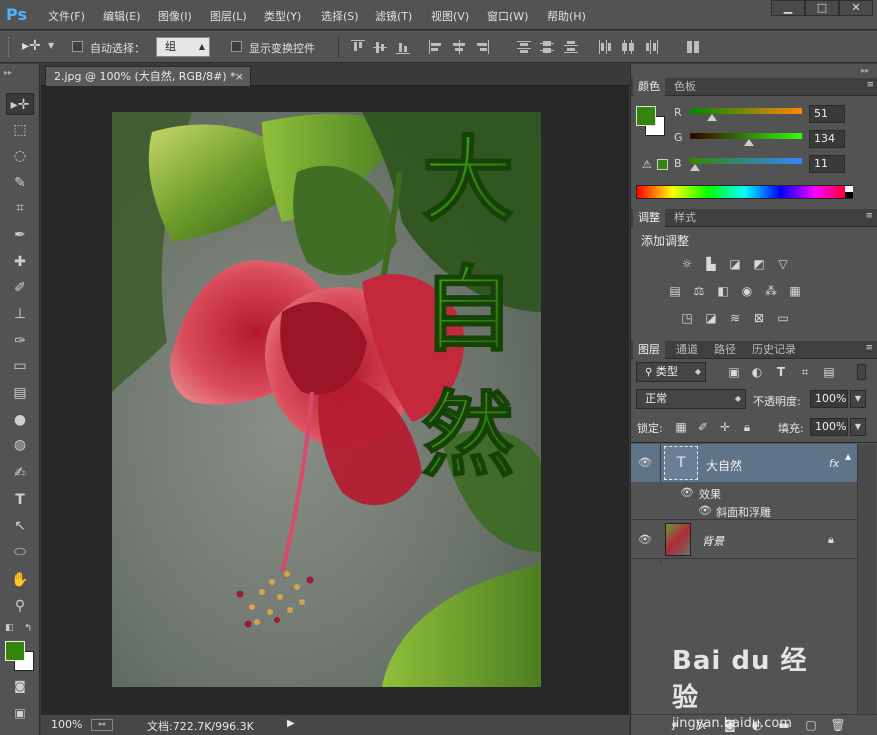 The image size is (877, 735). What do you see at coordinates (805, 372) in the screenshot?
I see `filter-shape-icon: ⌗` at bounding box center [805, 372].